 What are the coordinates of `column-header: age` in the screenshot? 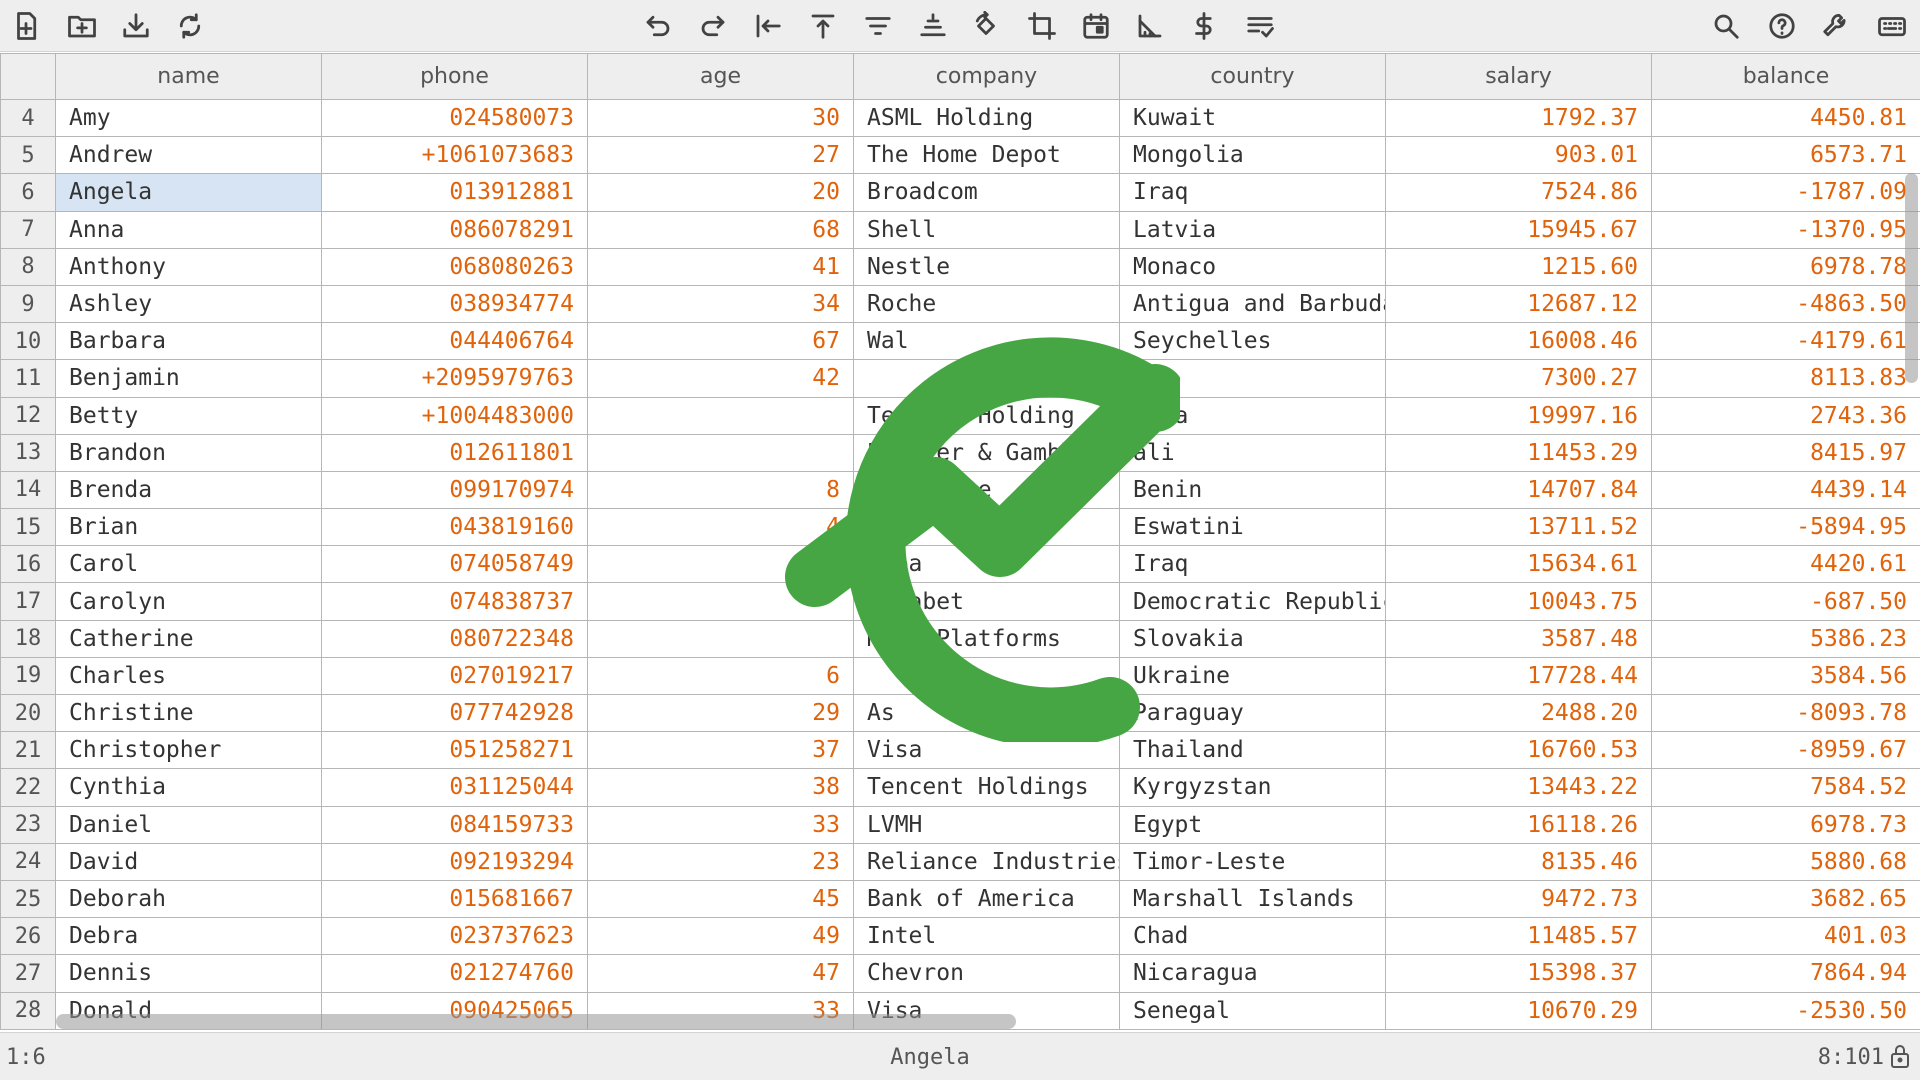 It's located at (720, 76).